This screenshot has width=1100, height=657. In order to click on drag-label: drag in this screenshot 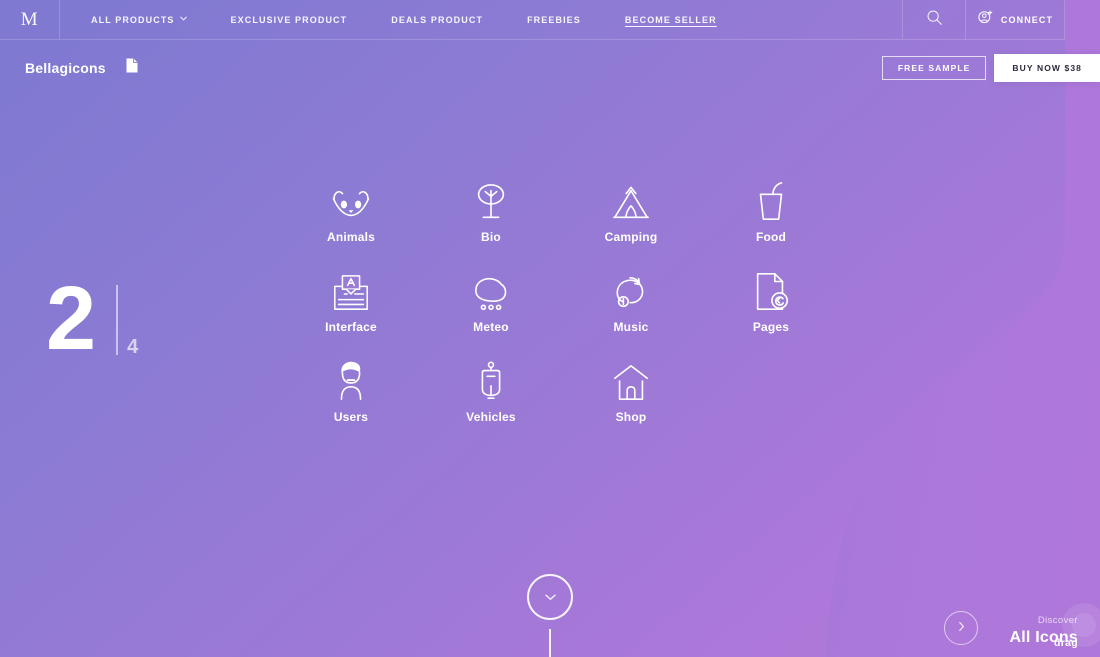, I will do `click(1066, 643)`.